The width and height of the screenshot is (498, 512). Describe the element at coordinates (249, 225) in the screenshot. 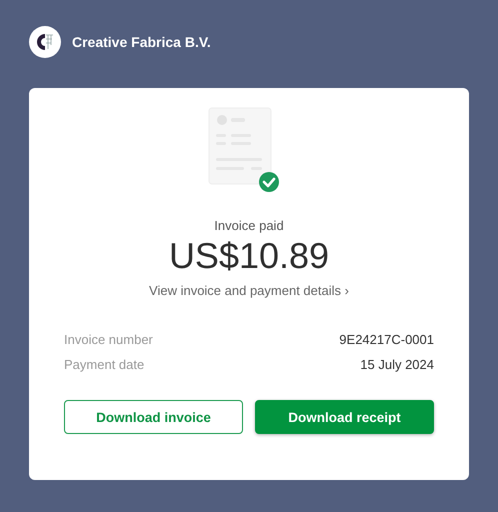

I see `payment-status: Invoice paid` at that location.